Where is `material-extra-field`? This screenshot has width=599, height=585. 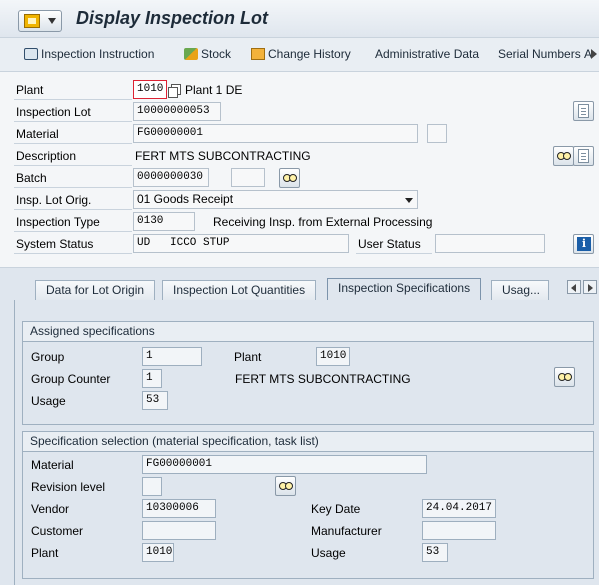
material-extra-field is located at coordinates (437, 133).